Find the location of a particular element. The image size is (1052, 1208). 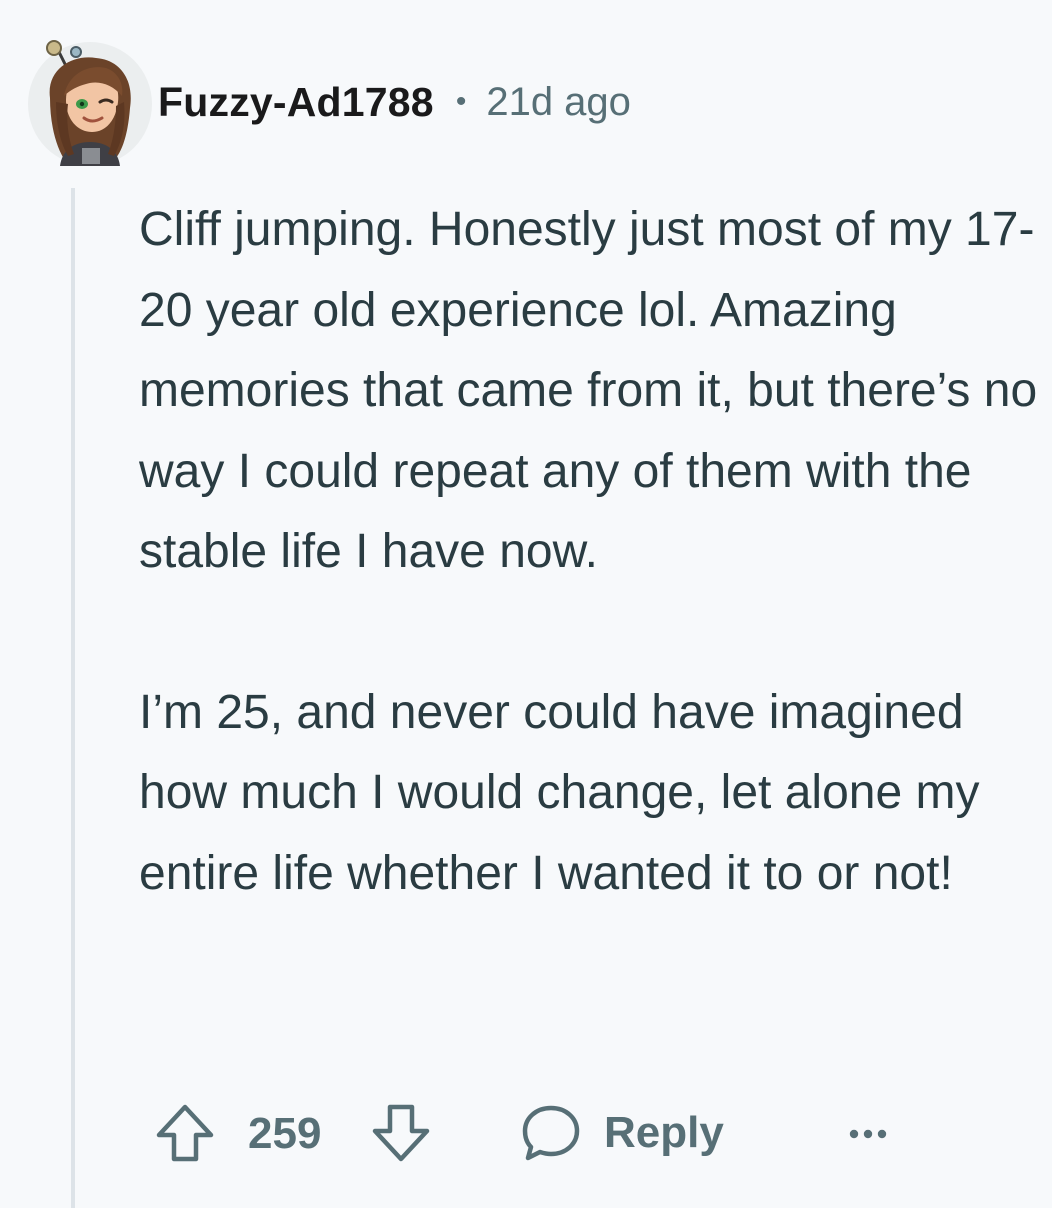

reply-label: Reply is located at coordinates (664, 1132).